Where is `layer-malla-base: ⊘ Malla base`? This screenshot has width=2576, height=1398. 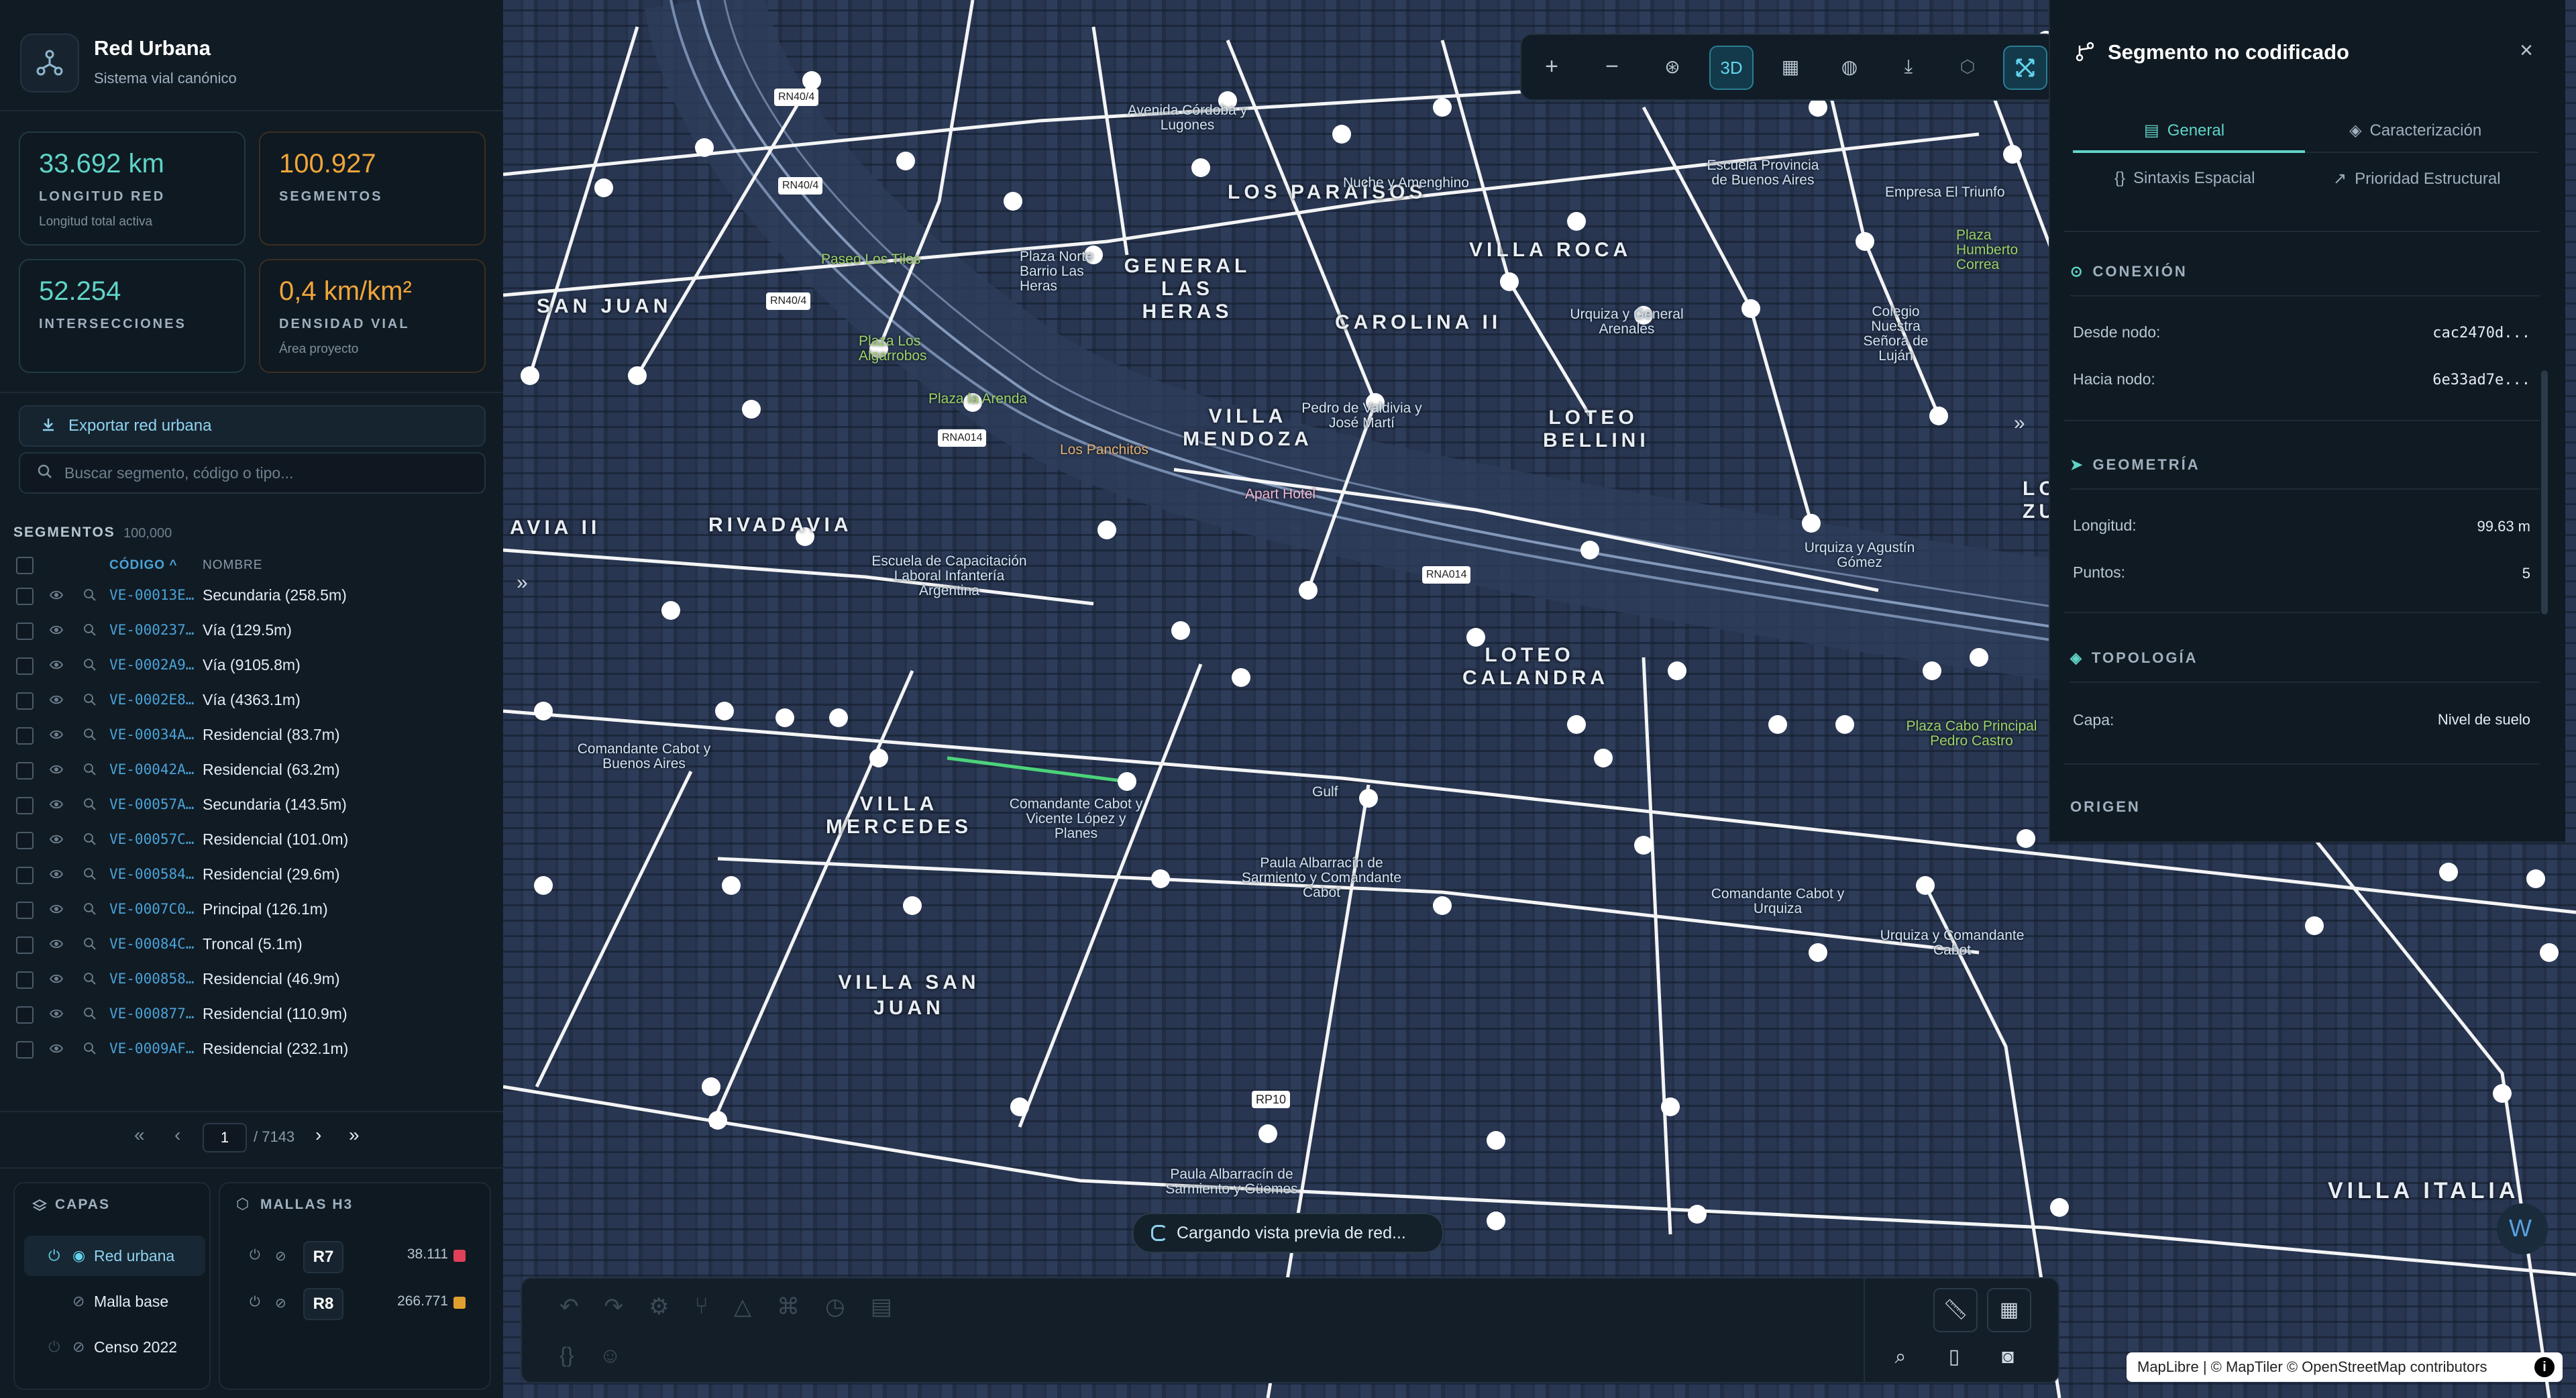 layer-malla-base: ⊘ Malla base is located at coordinates (114, 1301).